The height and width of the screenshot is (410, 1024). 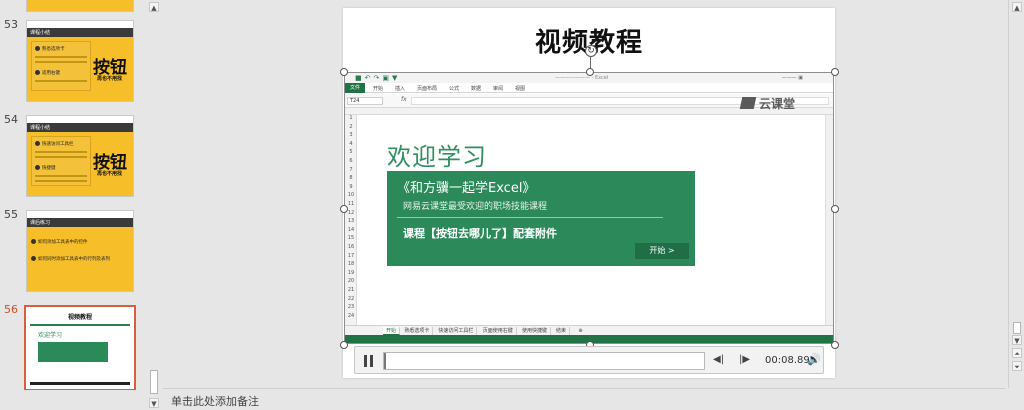 What do you see at coordinates (498, 89) in the screenshot?
I see `excel-tab: 审阅` at bounding box center [498, 89].